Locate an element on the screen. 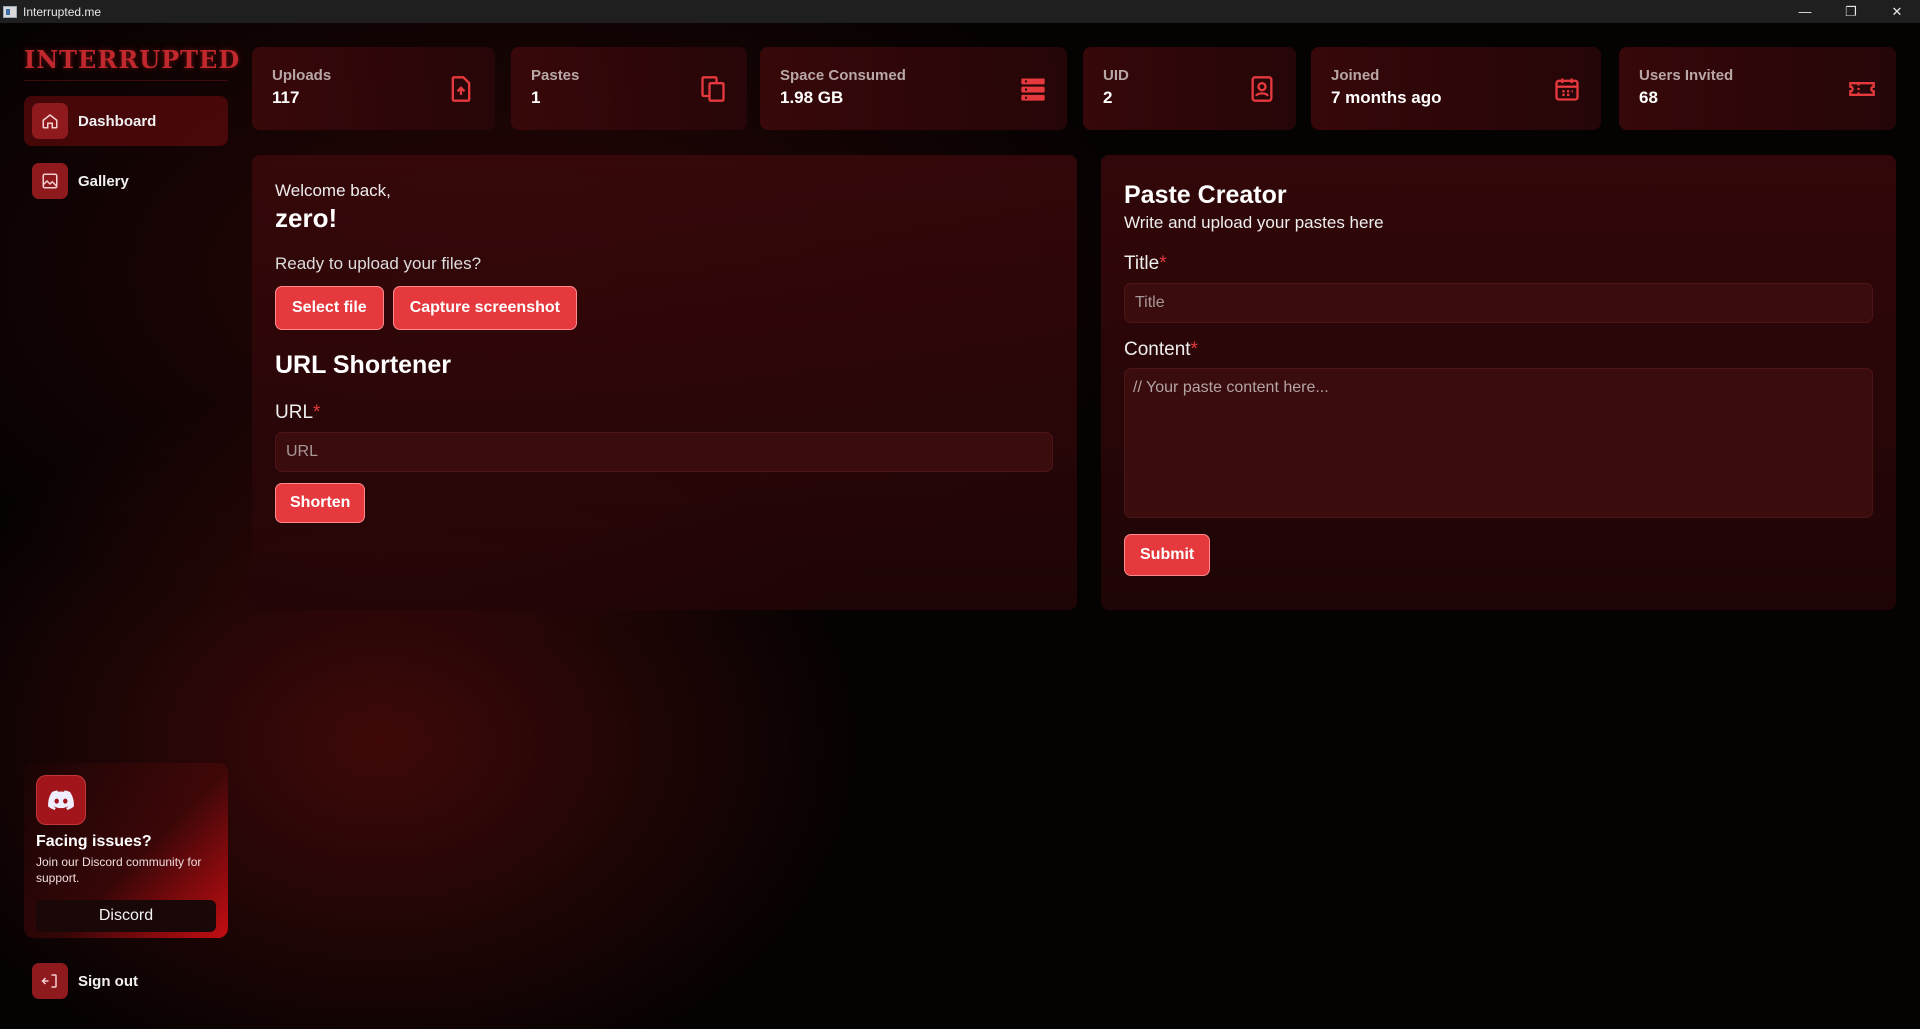 This screenshot has width=1920, height=1029. server-icon is located at coordinates (1033, 89).